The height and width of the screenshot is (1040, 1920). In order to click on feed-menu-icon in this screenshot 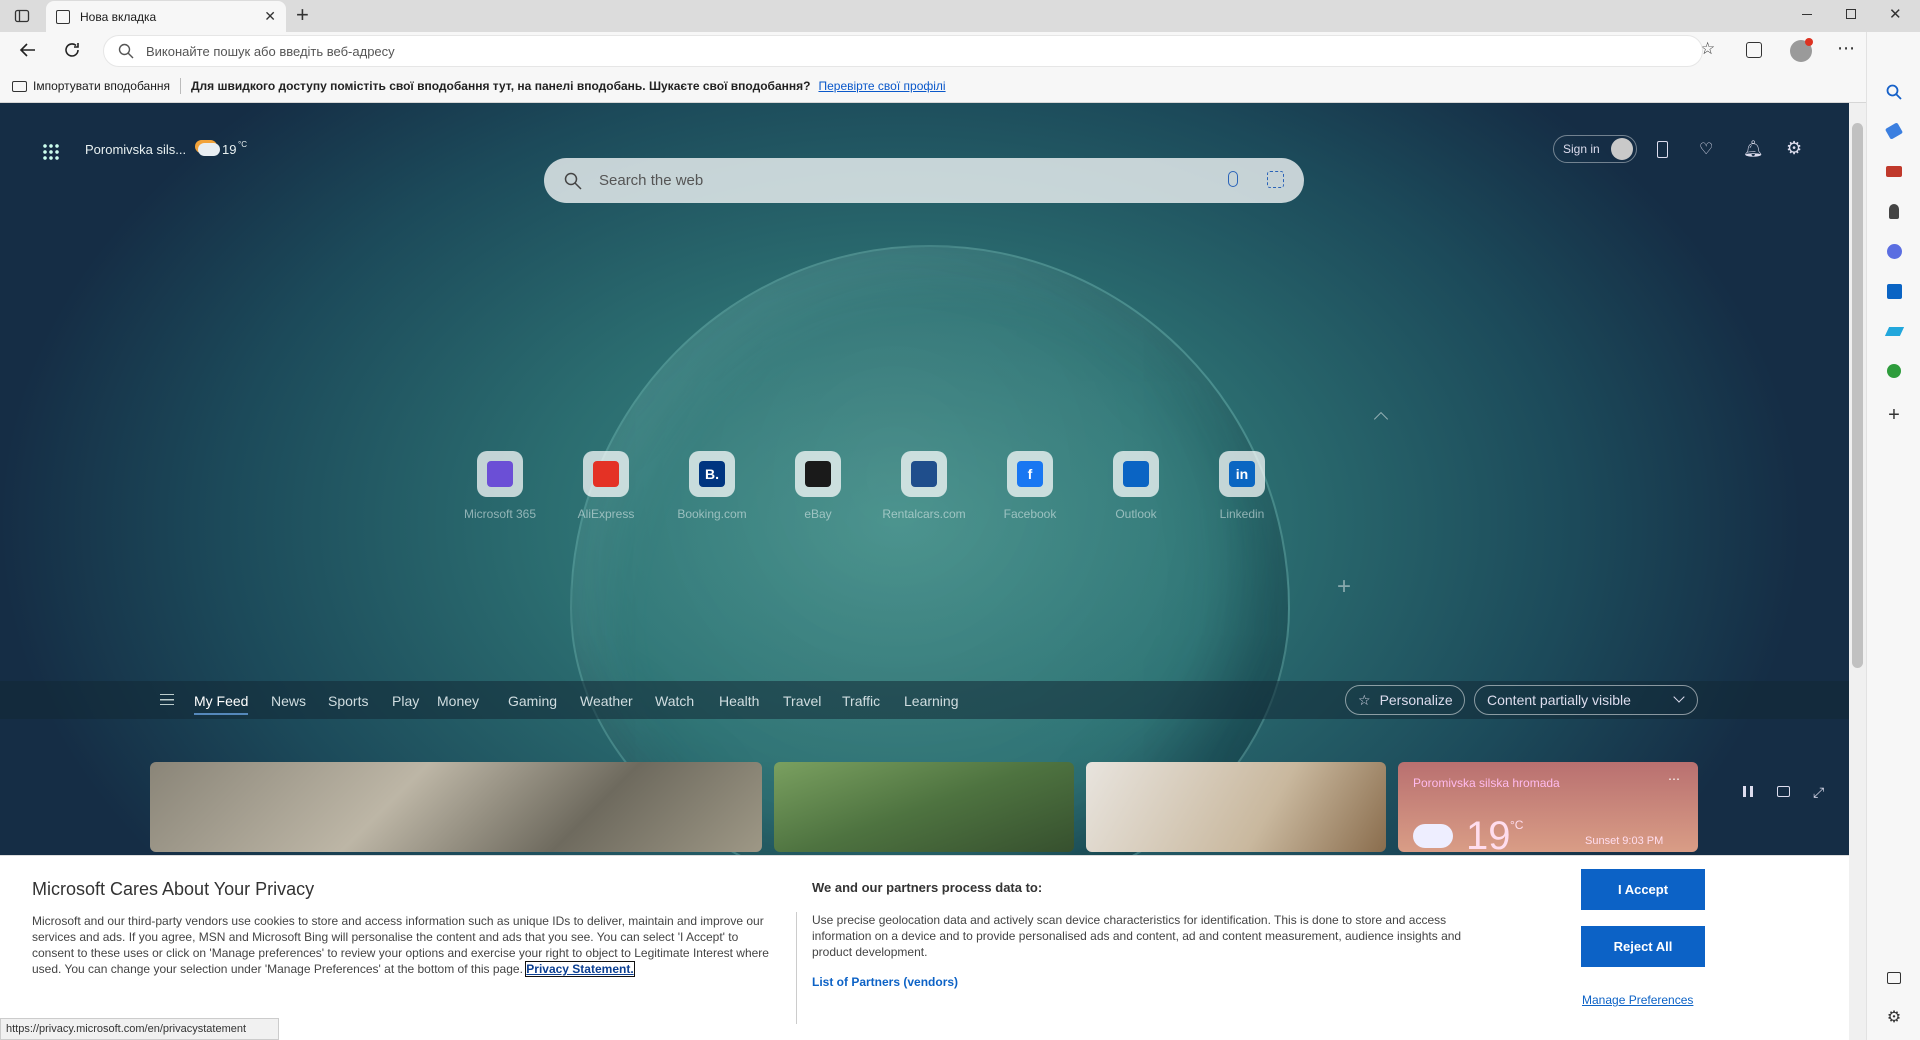, I will do `click(167, 699)`.